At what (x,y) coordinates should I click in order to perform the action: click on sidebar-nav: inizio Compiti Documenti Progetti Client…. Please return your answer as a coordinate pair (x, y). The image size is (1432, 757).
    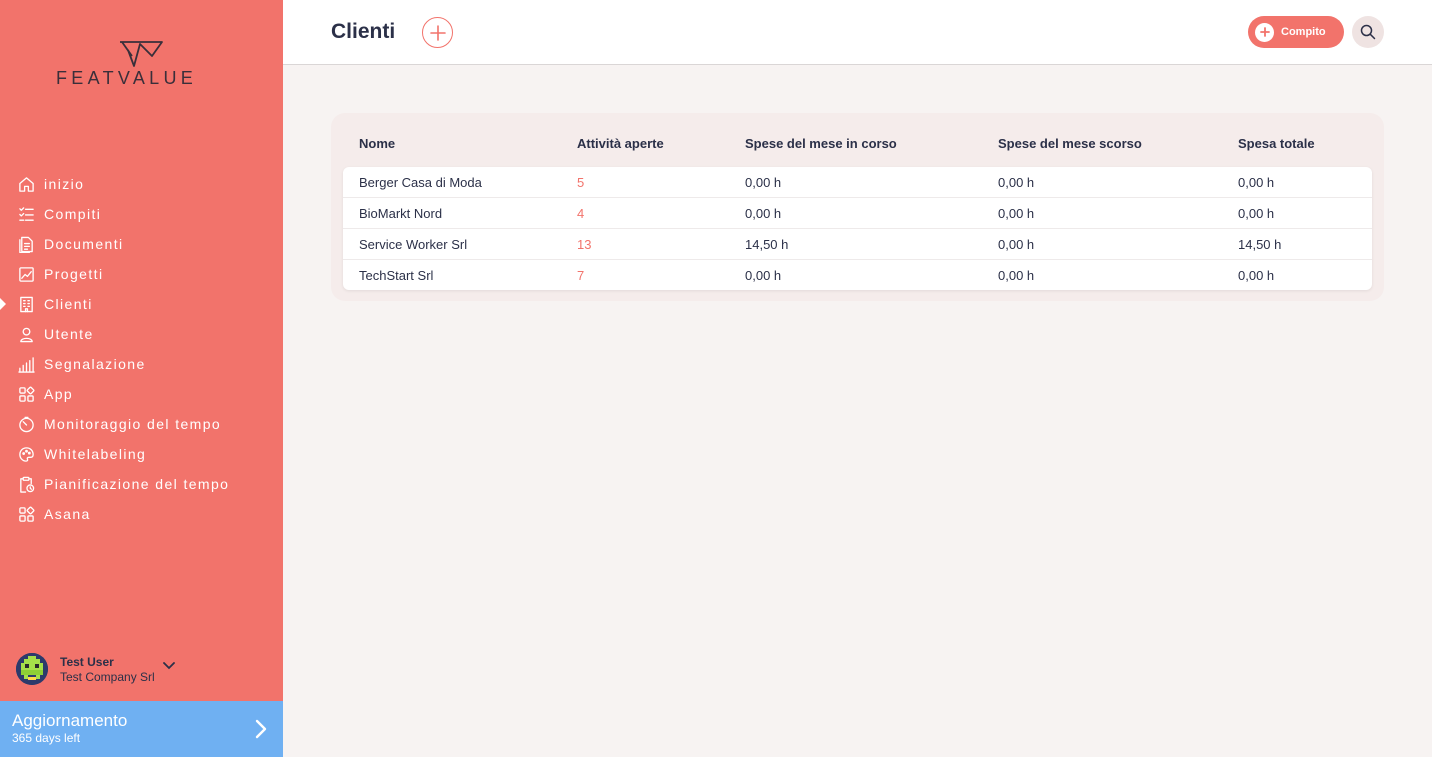
    Looking at the image, I should click on (141, 349).